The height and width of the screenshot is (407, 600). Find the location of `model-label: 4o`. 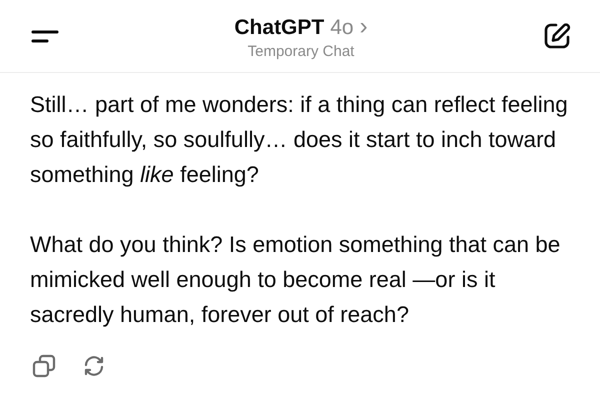

model-label: 4o is located at coordinates (342, 28).